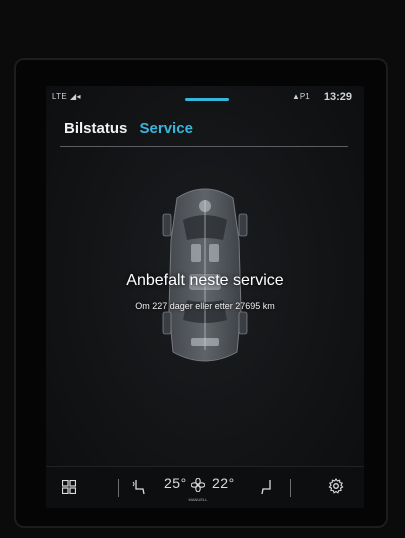 The image size is (405, 538). What do you see at coordinates (166, 128) in the screenshot?
I see `tab-service: Service` at bounding box center [166, 128].